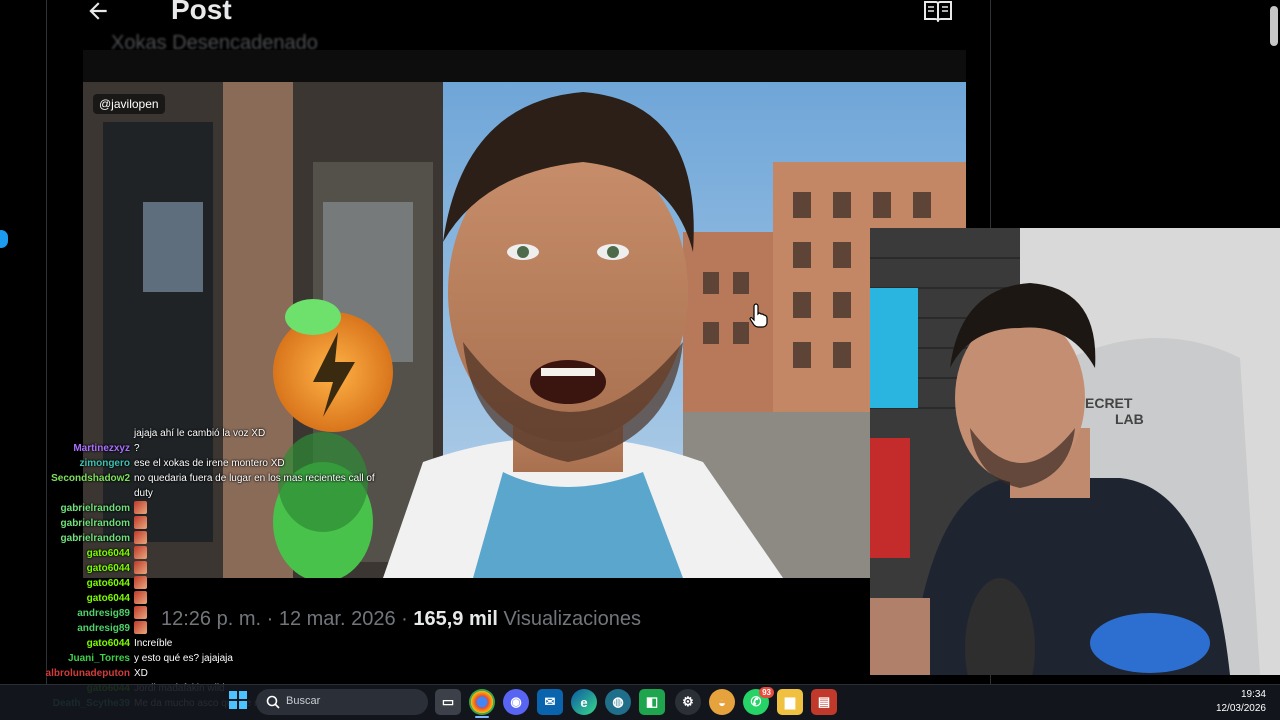  Describe the element at coordinates (143, 493) in the screenshot. I see `chat-text: duty` at that location.